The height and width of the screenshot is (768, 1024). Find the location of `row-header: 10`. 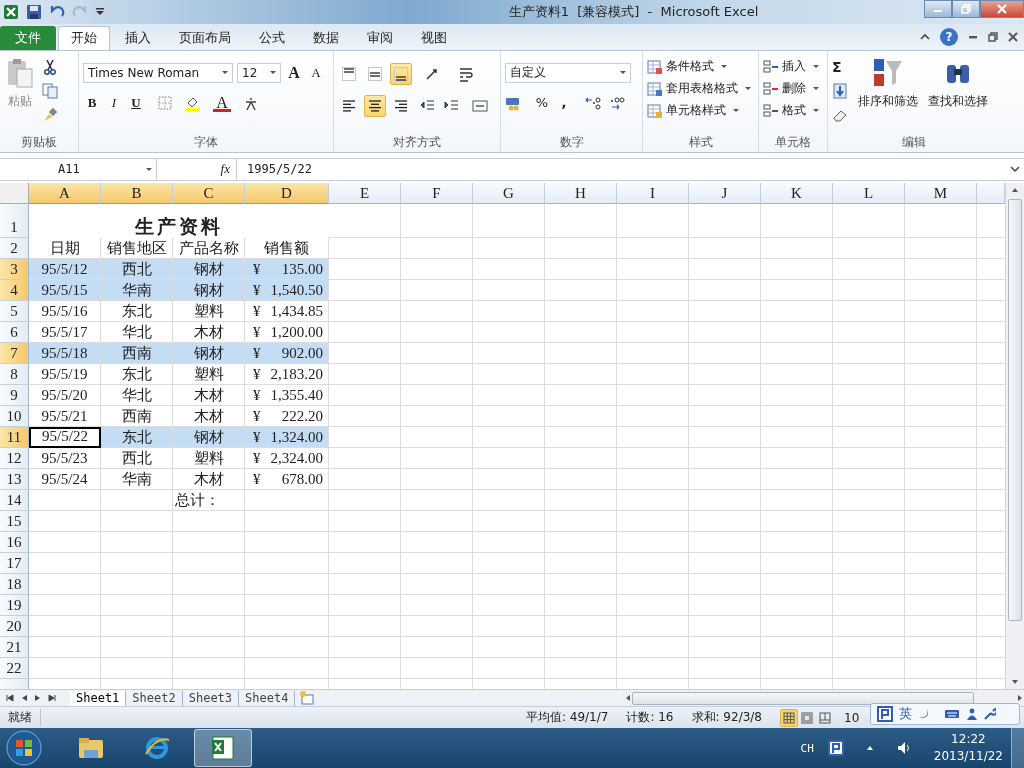

row-header: 10 is located at coordinates (14, 416).